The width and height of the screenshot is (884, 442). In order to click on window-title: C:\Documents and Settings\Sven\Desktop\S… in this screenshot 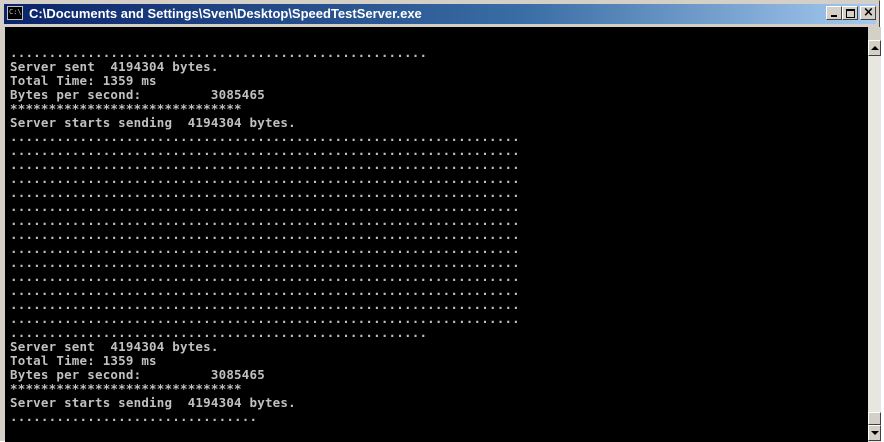, I will do `click(225, 13)`.